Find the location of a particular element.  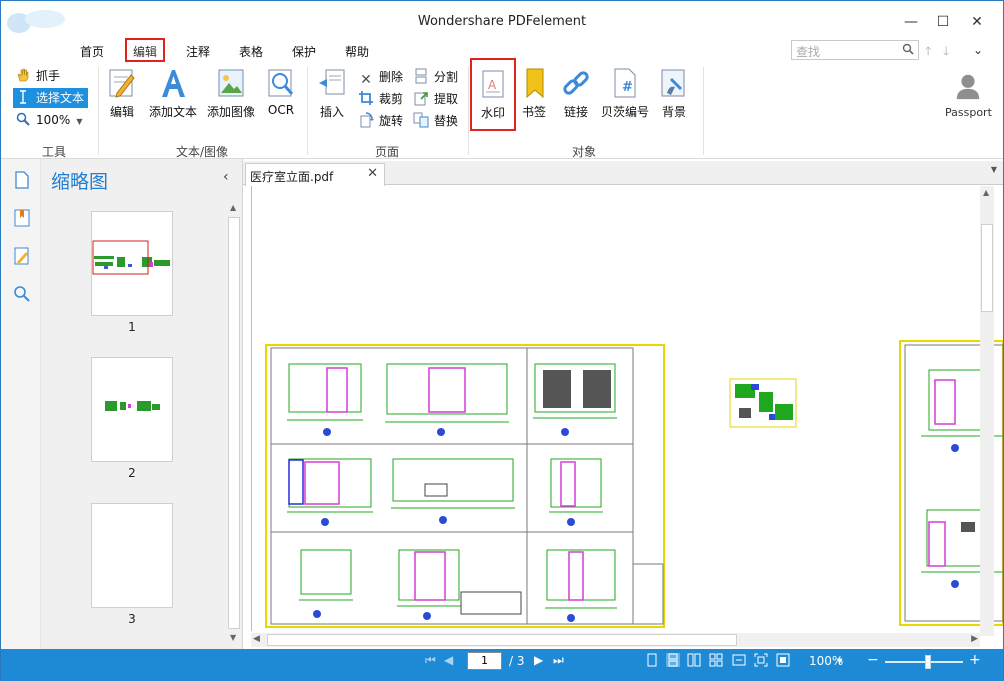

group-label-pages: 页面 is located at coordinates (386, 152).